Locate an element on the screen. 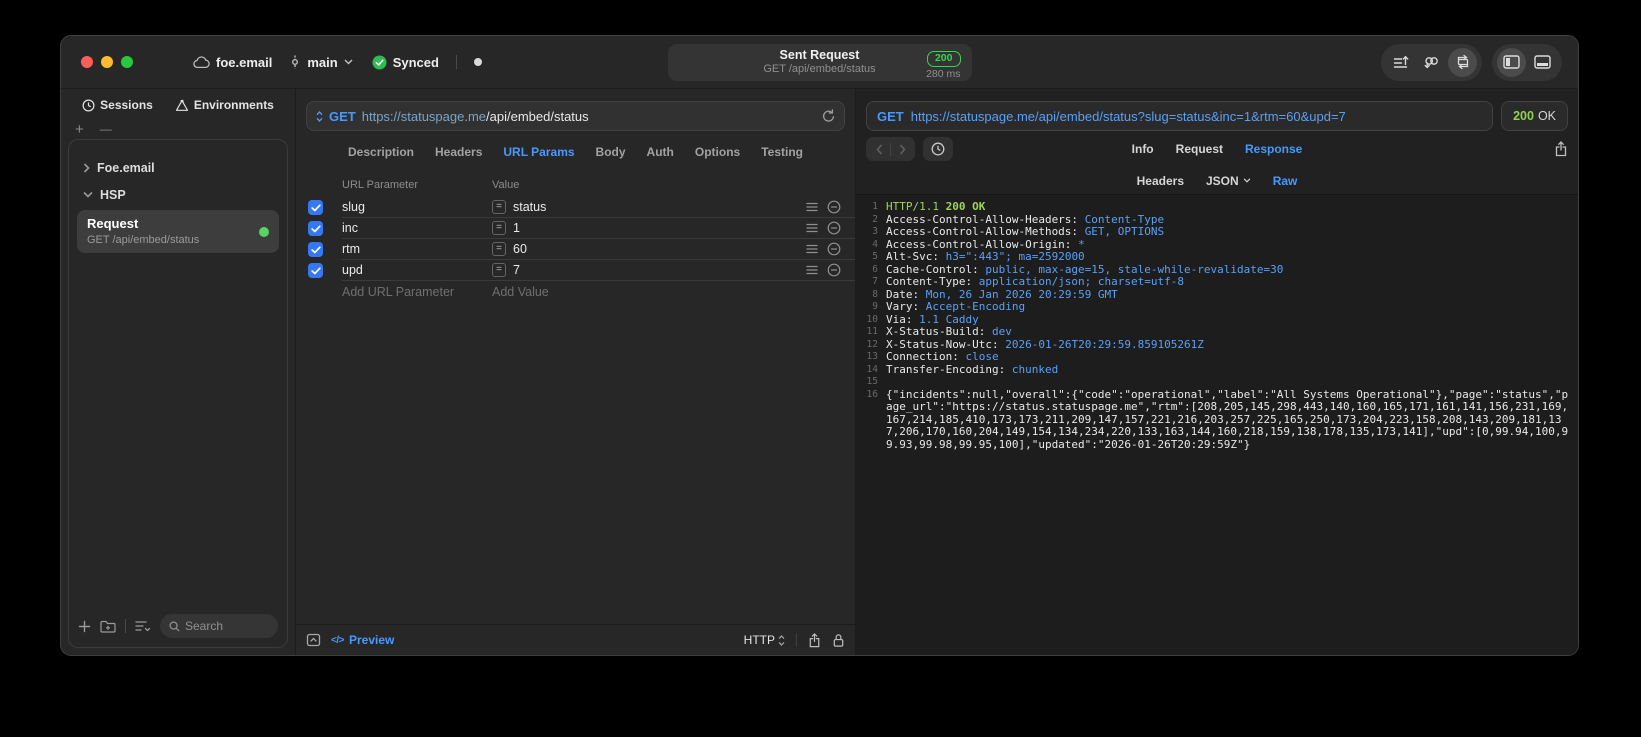  param-name: inc is located at coordinates (417, 228).